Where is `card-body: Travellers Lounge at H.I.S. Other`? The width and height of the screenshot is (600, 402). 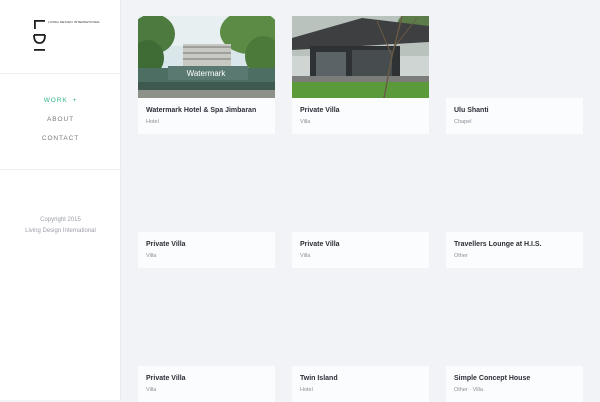 card-body: Travellers Lounge at H.I.S. Other is located at coordinates (514, 250).